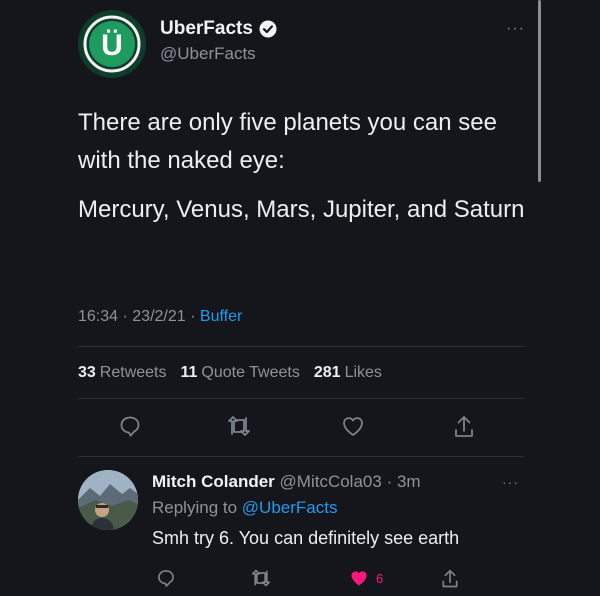 The height and width of the screenshot is (596, 600). What do you see at coordinates (327, 372) in the screenshot?
I see `likes-count: 281` at bounding box center [327, 372].